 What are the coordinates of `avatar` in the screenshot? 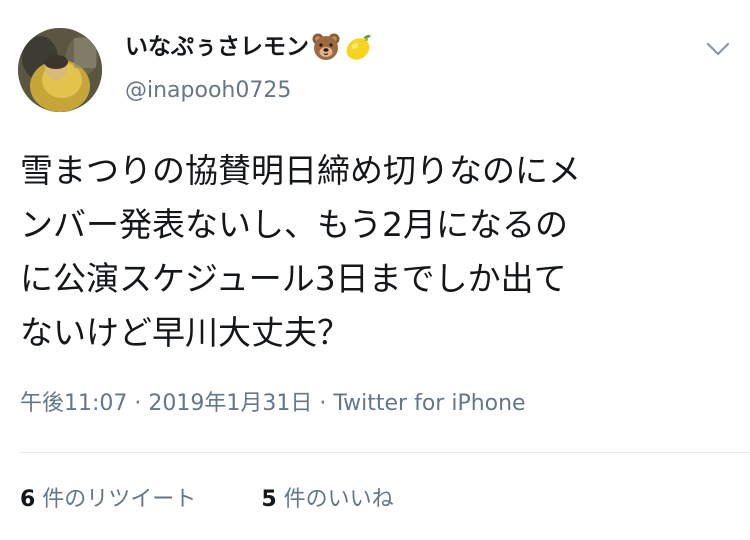 It's located at (60, 70).